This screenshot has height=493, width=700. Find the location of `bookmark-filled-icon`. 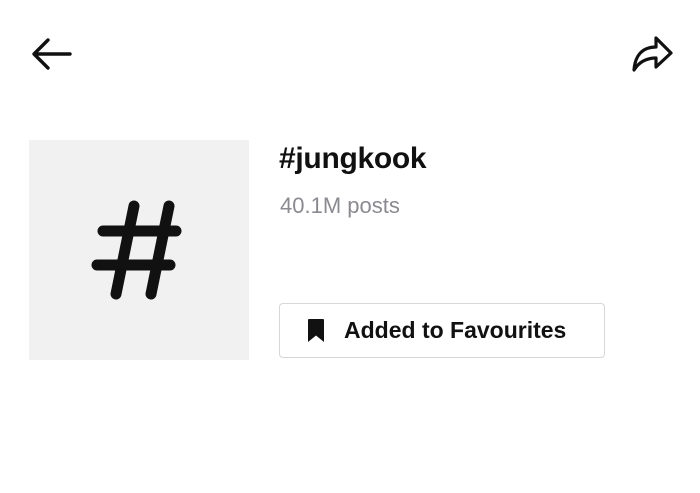

bookmark-filled-icon is located at coordinates (316, 331).